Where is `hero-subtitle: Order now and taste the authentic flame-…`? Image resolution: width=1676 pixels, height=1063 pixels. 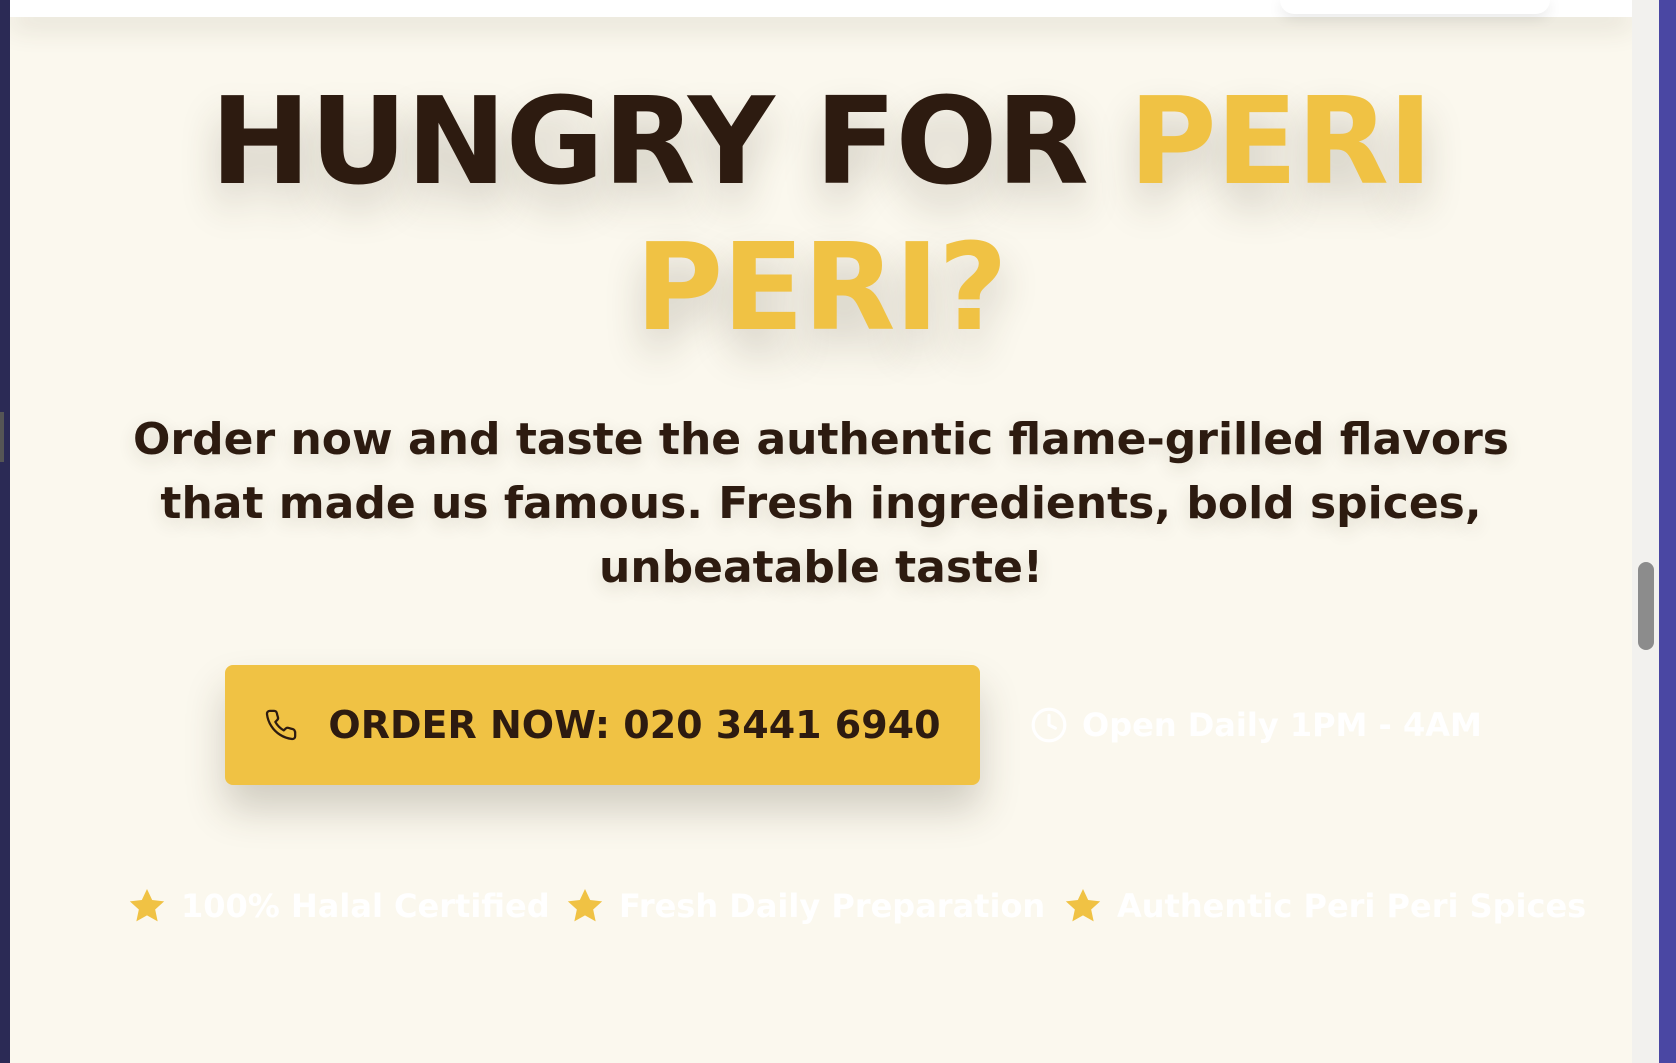 hero-subtitle: Order now and taste the authentic flame-… is located at coordinates (821, 503).